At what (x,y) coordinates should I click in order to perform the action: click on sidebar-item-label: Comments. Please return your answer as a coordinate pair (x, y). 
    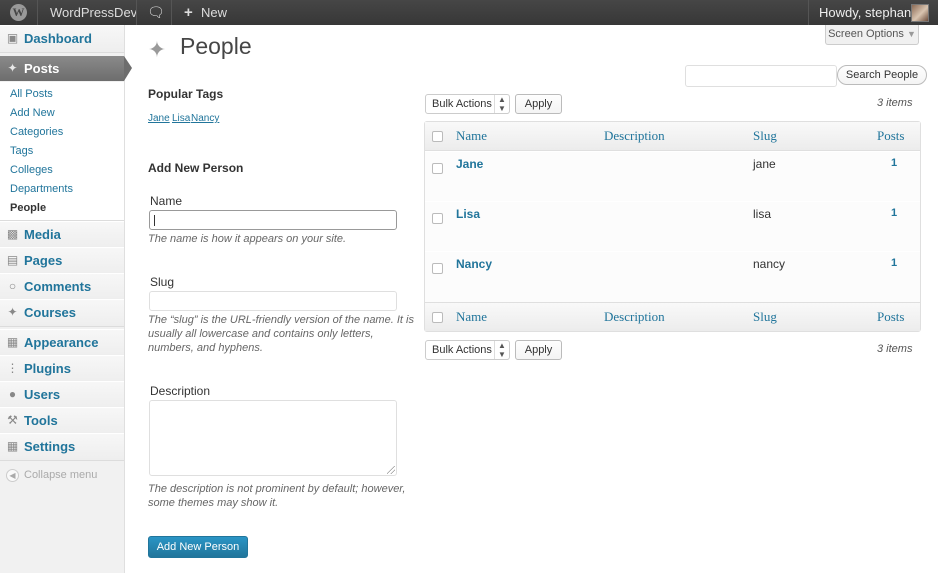
    Looking at the image, I should click on (58, 286).